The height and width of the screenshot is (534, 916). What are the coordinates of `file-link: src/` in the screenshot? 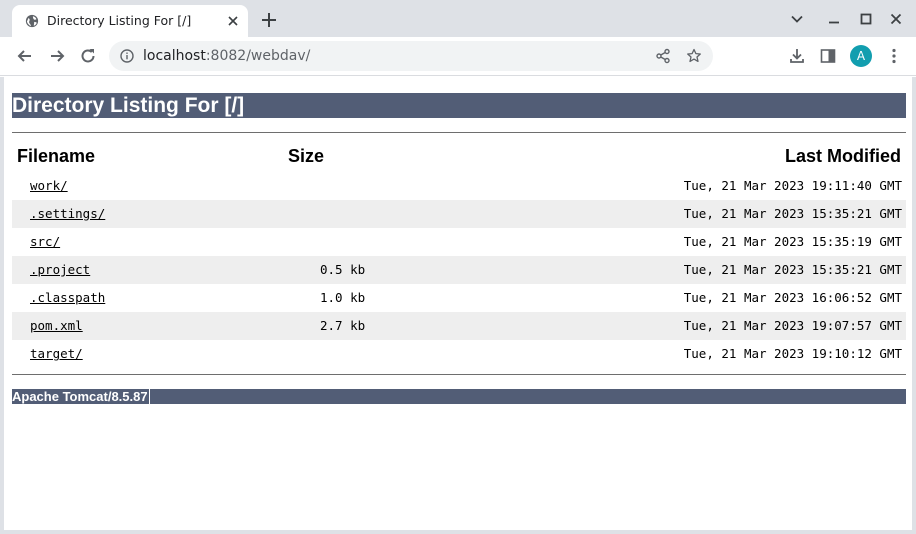 It's located at (45, 241).